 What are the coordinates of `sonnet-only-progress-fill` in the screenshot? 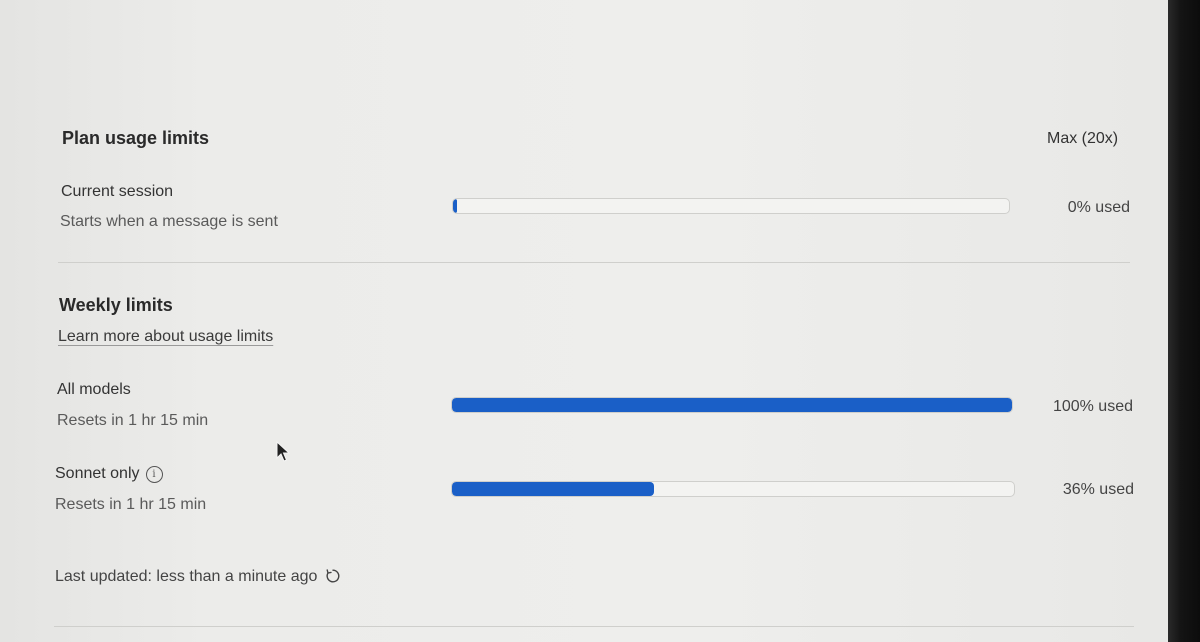 It's located at (553, 489).